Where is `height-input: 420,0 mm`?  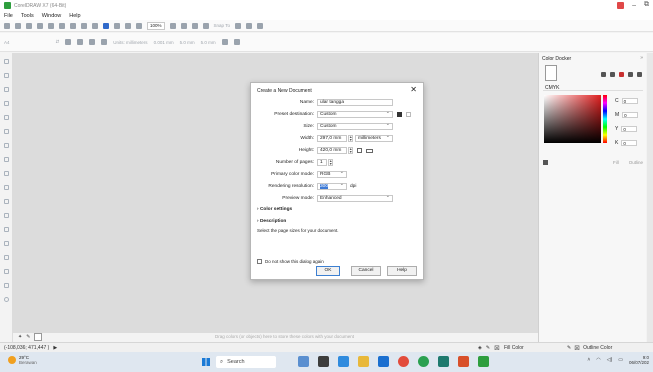 height-input: 420,0 mm is located at coordinates (332, 150).